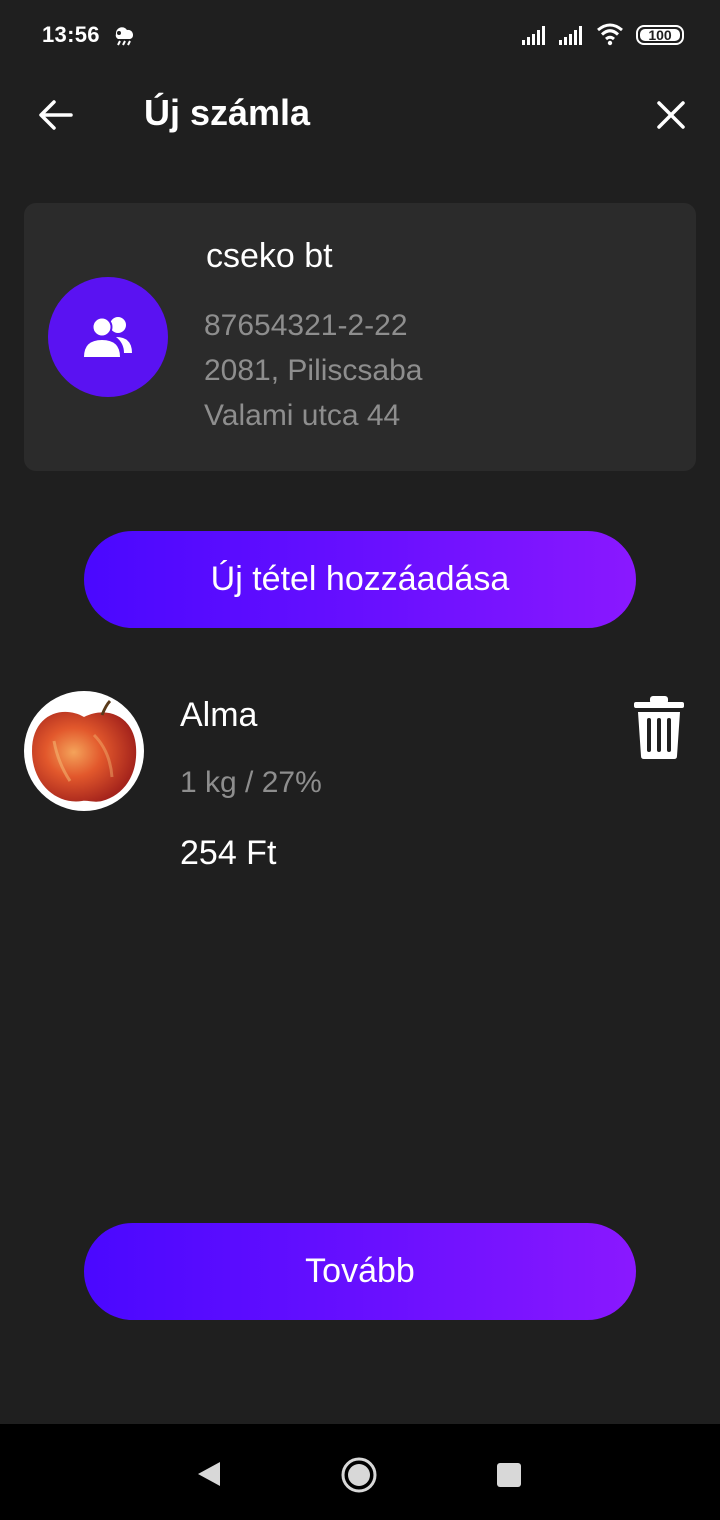 The image size is (720, 1520). I want to click on next-button: Tovább, so click(360, 1271).